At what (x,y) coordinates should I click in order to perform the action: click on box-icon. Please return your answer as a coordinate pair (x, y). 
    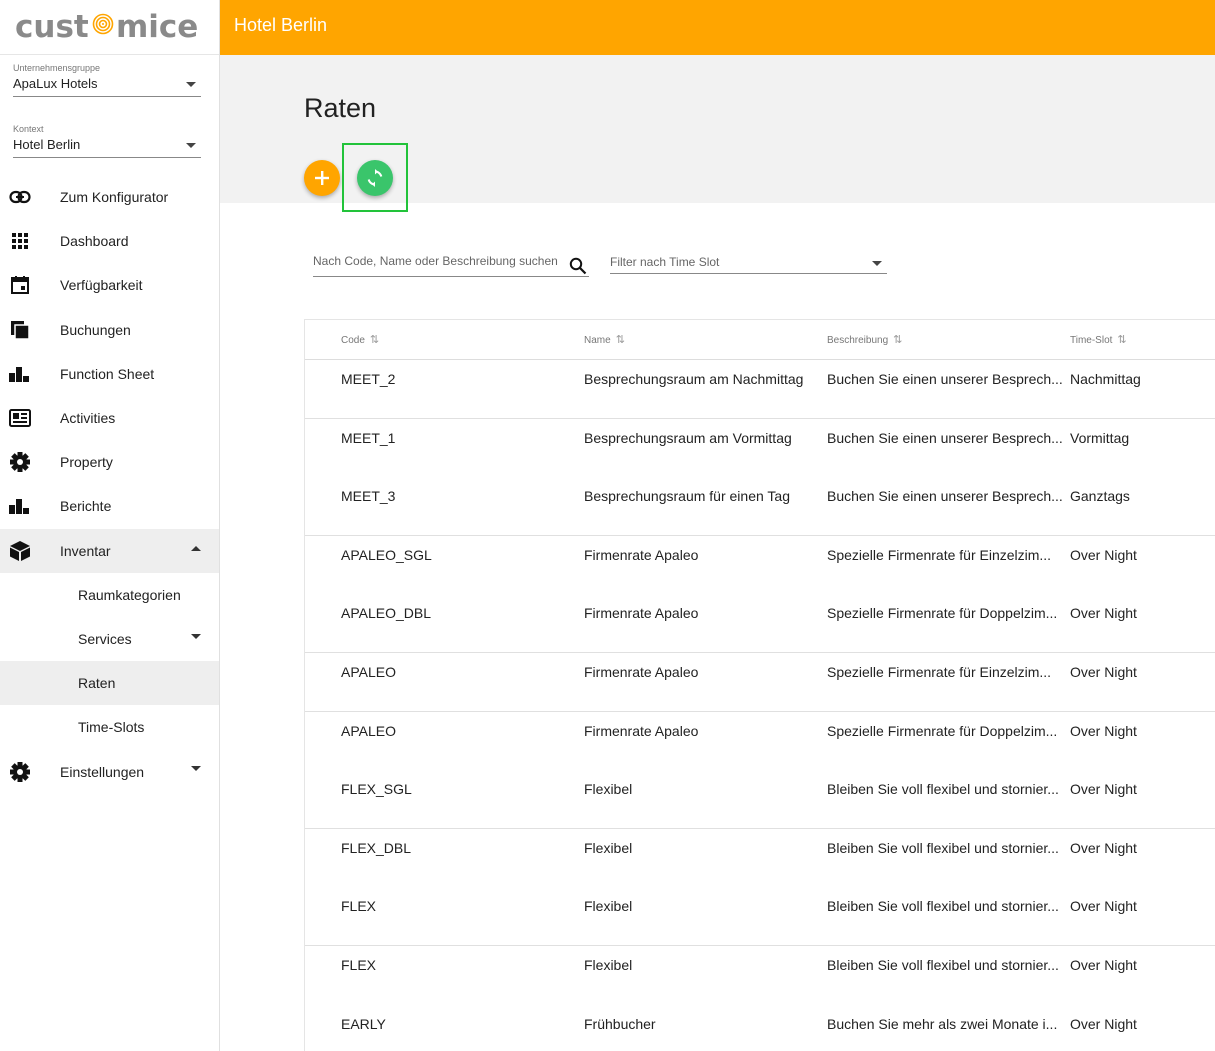
    Looking at the image, I should click on (20, 551).